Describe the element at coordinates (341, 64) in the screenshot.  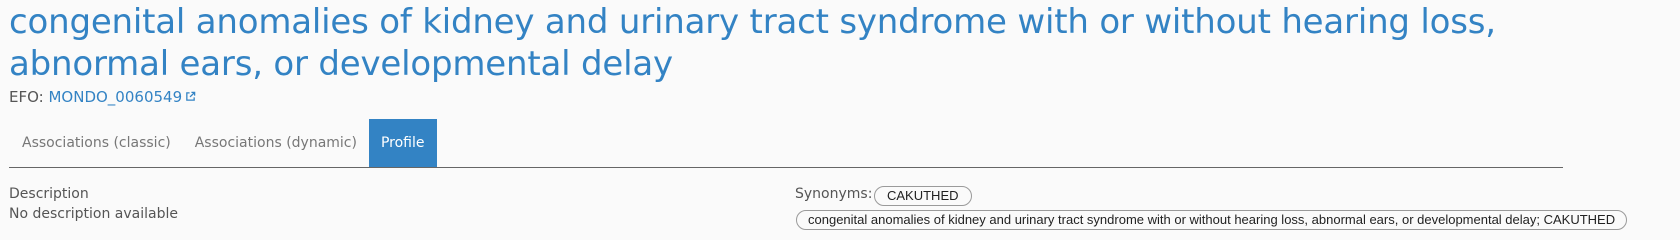
I see `page-title-line2: abnormal ears, or developmental delay` at that location.